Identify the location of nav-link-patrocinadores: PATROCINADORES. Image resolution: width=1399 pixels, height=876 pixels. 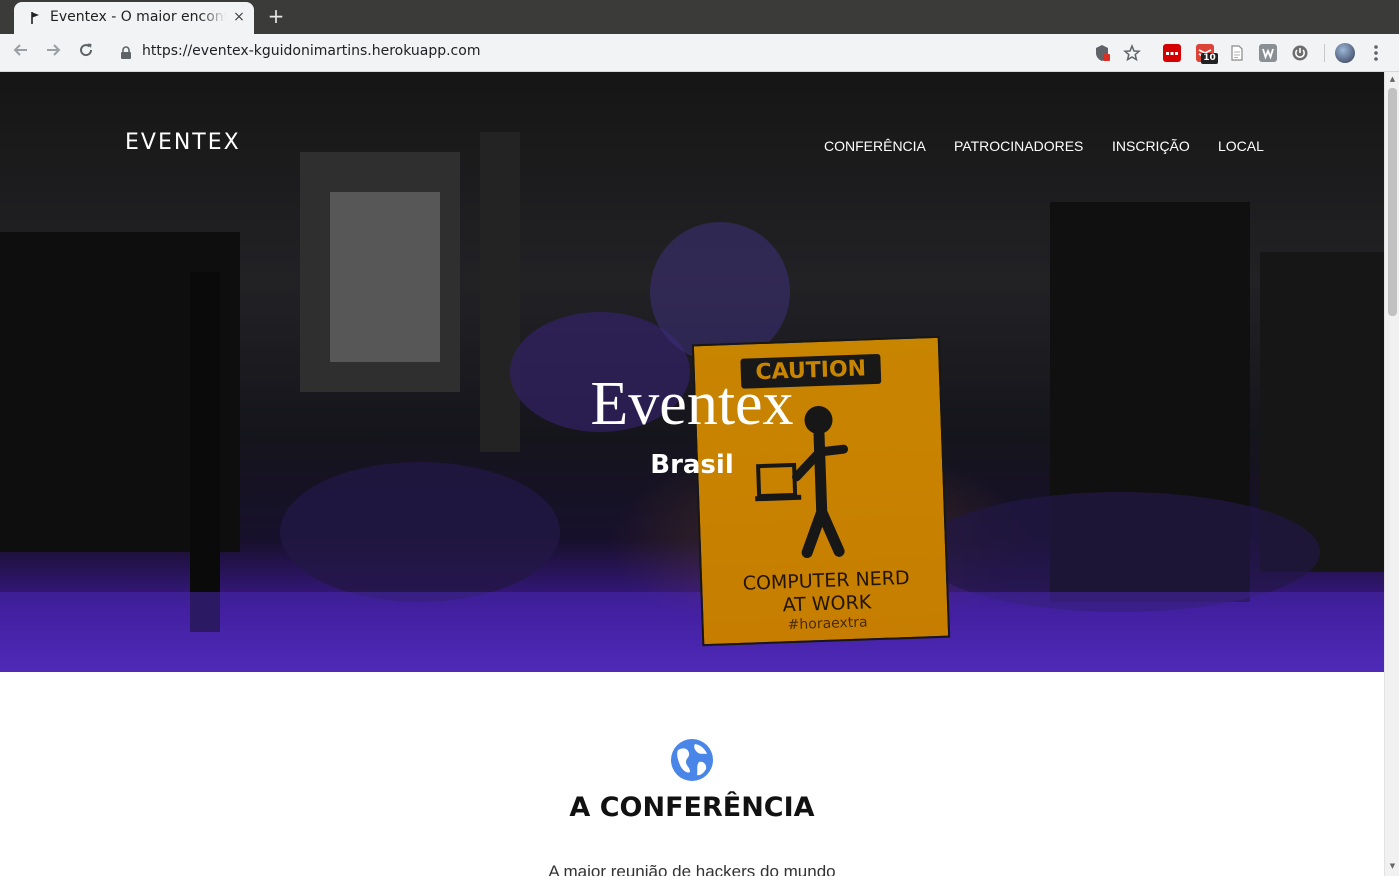
(1018, 146).